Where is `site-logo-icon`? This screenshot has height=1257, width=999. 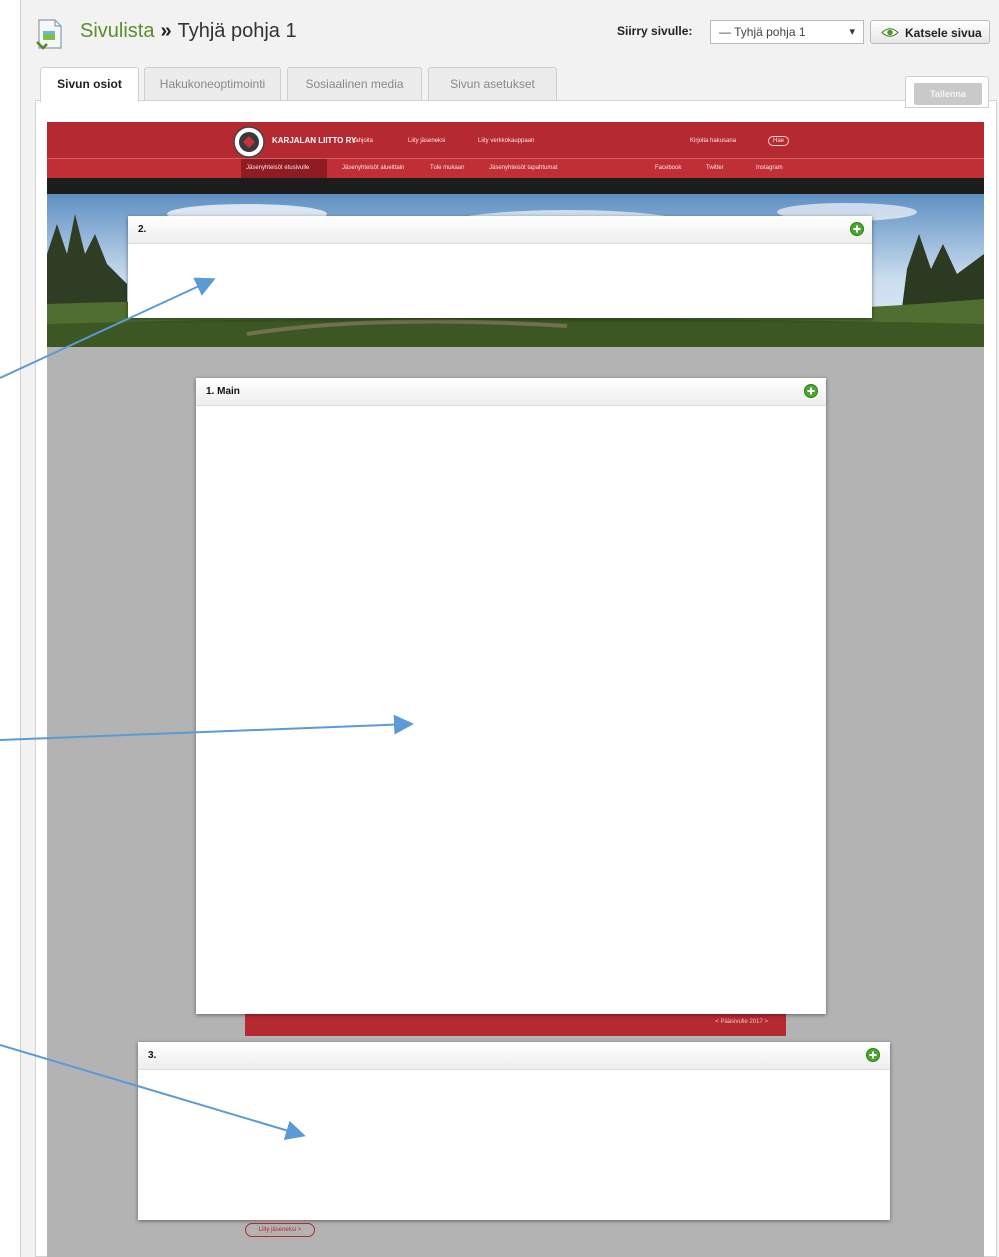
site-logo-icon is located at coordinates (249, 142).